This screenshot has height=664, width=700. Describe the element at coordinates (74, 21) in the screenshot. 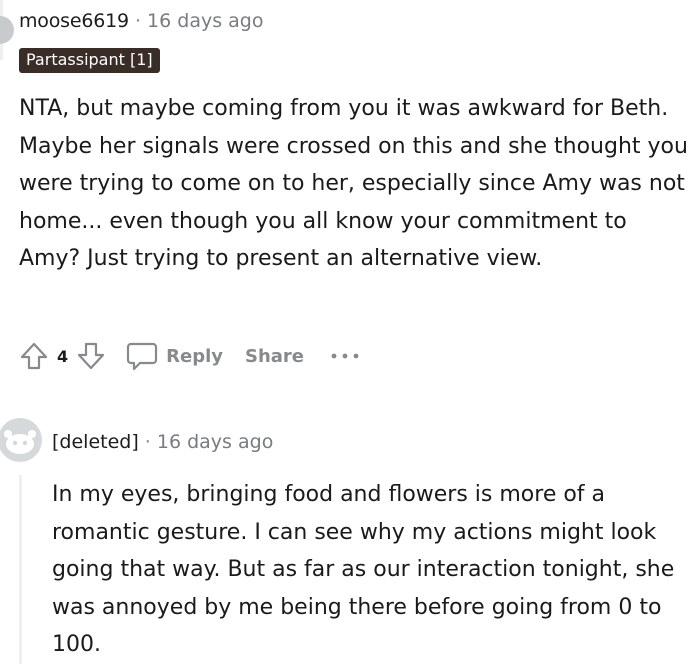

I see `username-link: moose6619` at that location.